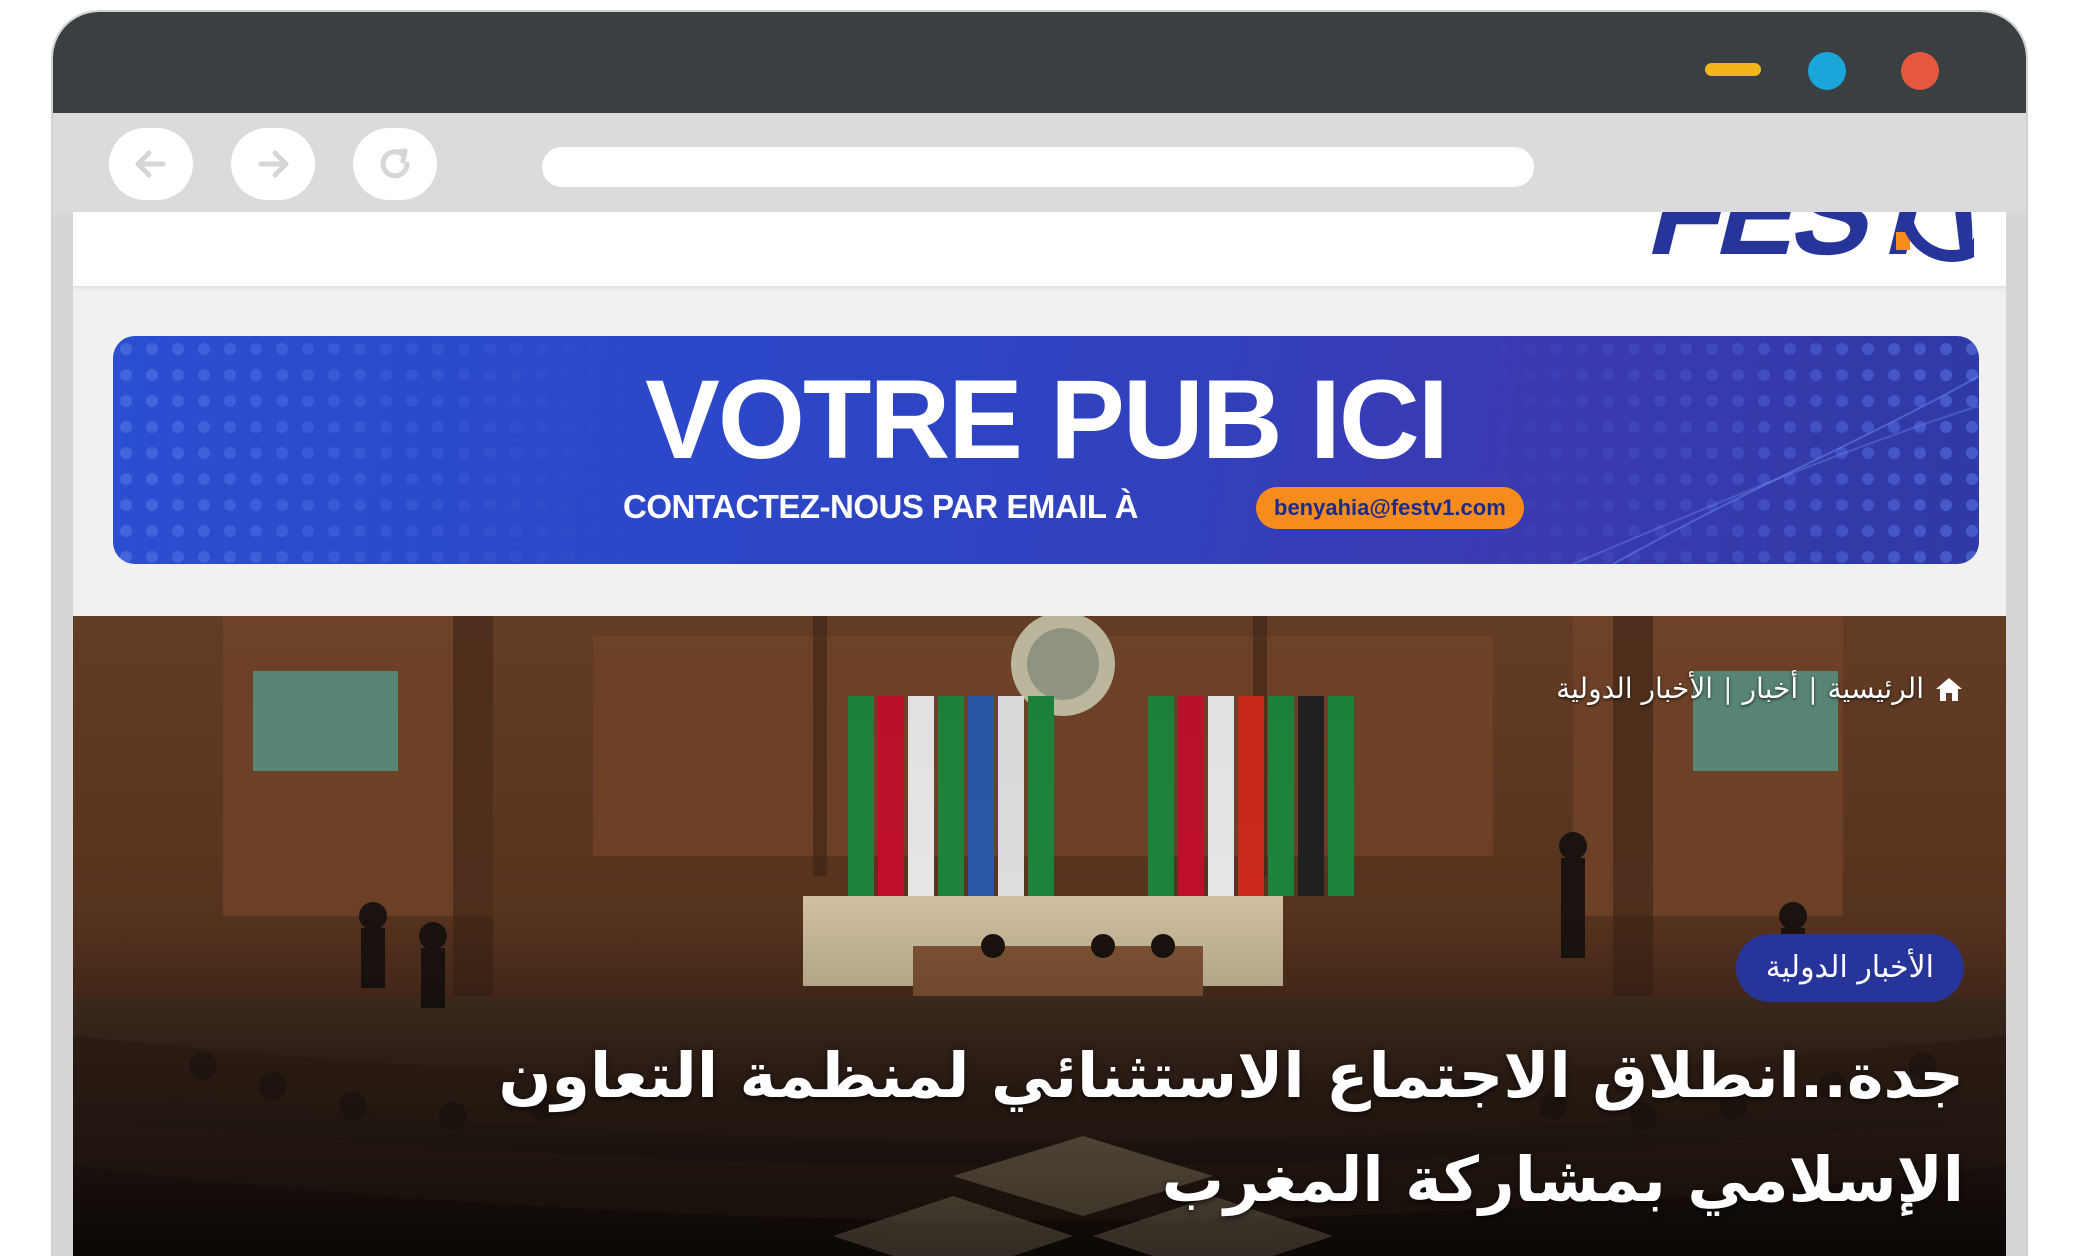  Describe the element at coordinates (1876, 688) in the screenshot. I see `breadcrumb-item-home: الرئيسية` at that location.